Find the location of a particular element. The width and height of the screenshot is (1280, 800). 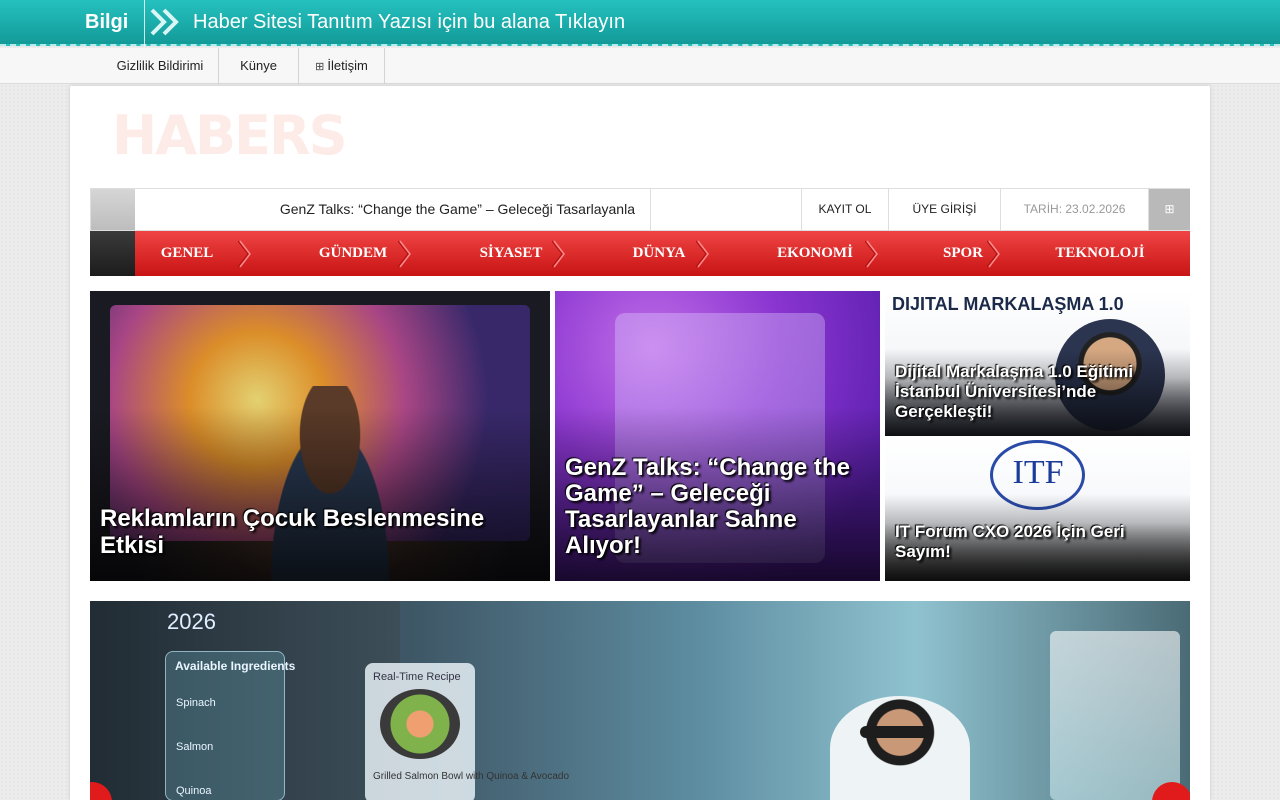

slider-image-text: Salmon is located at coordinates (195, 747).